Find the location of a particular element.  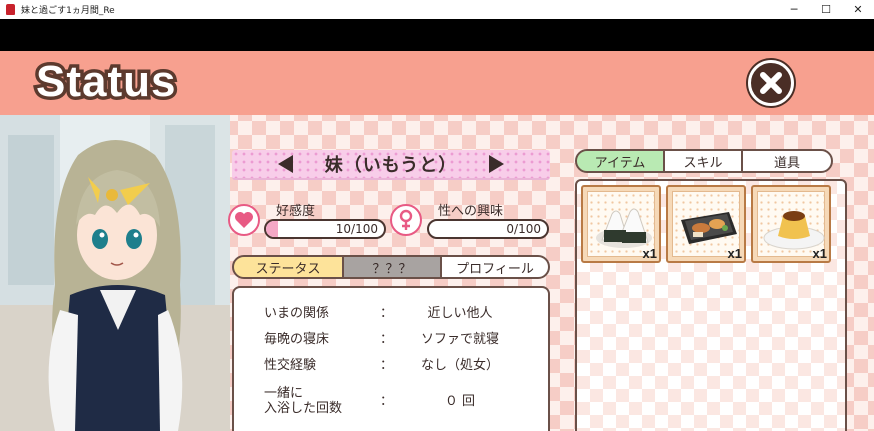

info-row-bath-count: 一緒に 入浴した回数 ： ０ 回 is located at coordinates (391, 399).